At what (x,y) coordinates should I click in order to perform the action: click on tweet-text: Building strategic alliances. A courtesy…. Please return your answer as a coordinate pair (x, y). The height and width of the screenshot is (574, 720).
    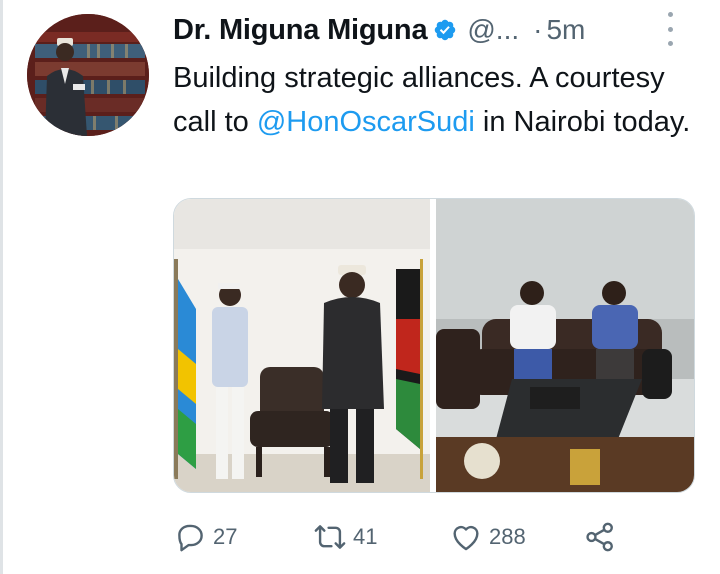
    Looking at the image, I should click on (443, 100).